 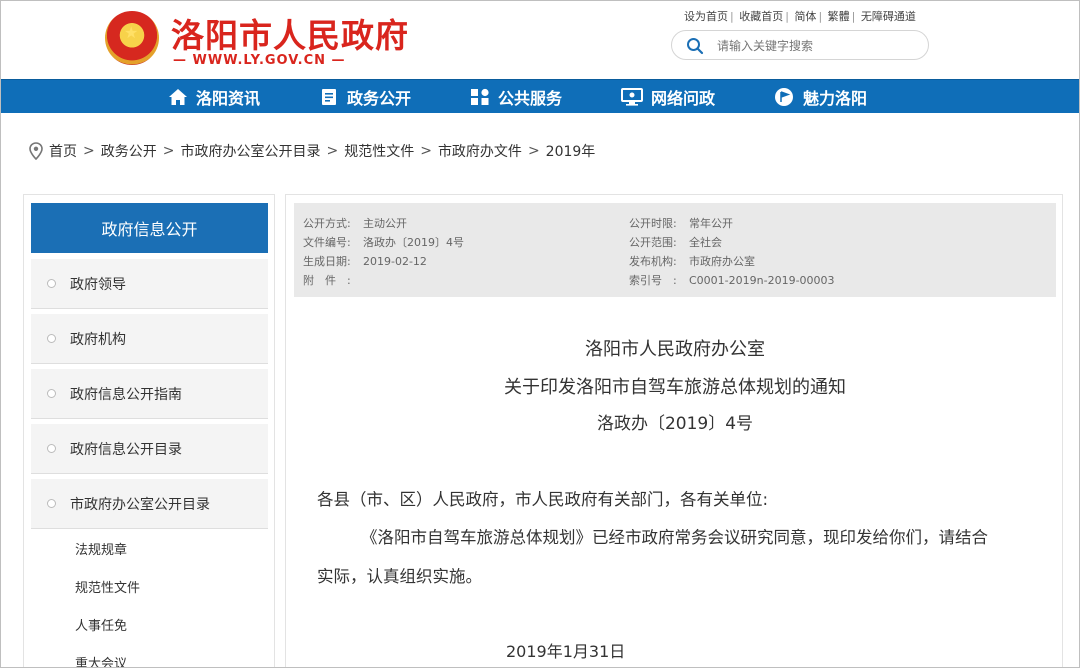 What do you see at coordinates (149, 228) in the screenshot?
I see `sidebar-header: 政府信息公开` at bounding box center [149, 228].